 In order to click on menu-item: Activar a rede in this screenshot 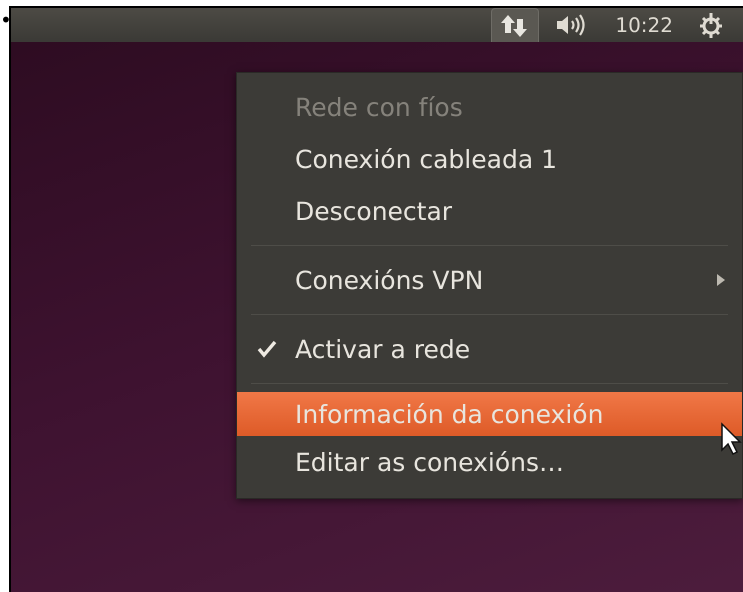, I will do `click(489, 349)`.